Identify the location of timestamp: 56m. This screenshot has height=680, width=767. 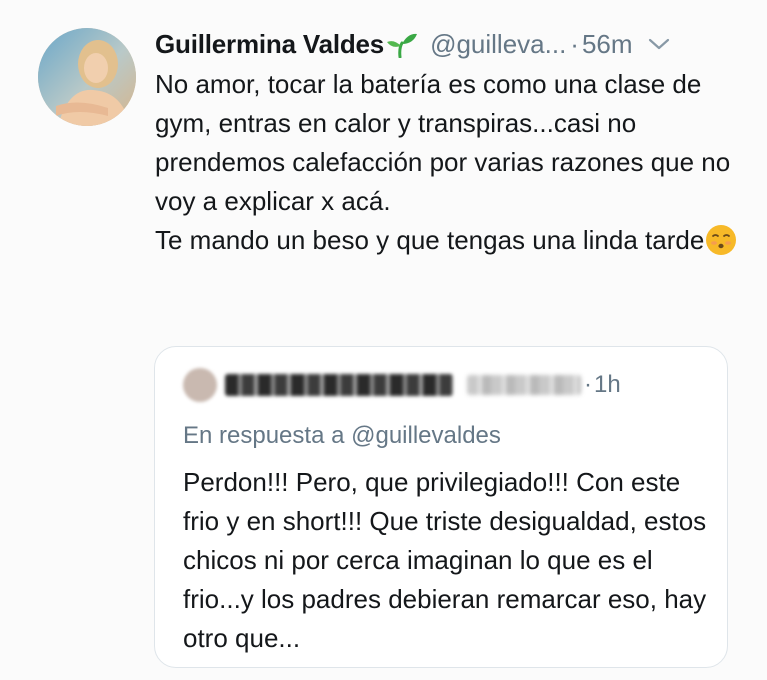
(607, 44).